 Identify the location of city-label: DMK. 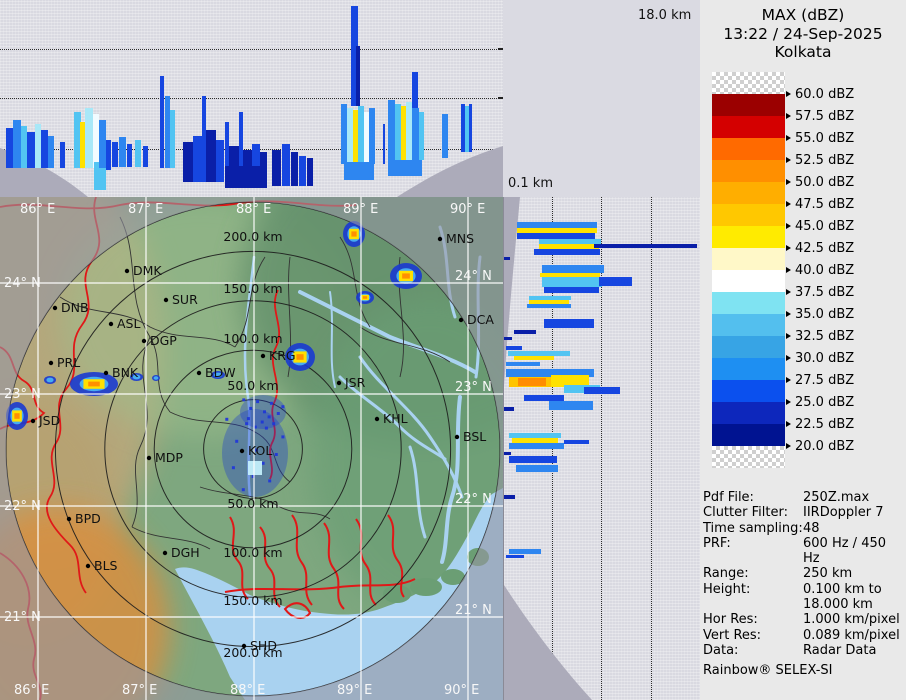
(147, 270).